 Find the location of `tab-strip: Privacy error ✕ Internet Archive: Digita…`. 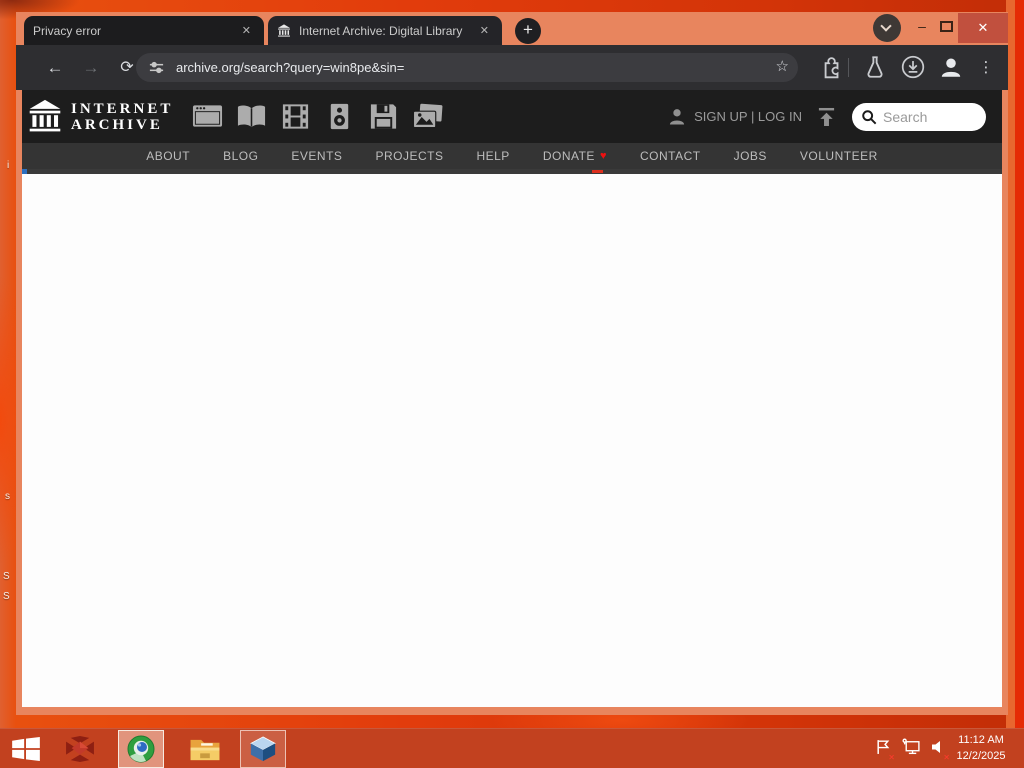

tab-strip: Privacy error ✕ Internet Archive: Digita… is located at coordinates (512, 28).